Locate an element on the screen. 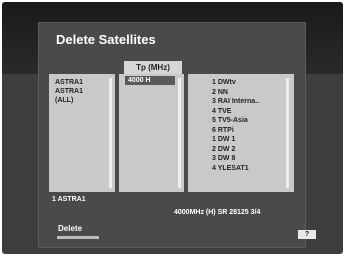 The height and width of the screenshot is (256, 345). status-transponder-info: 4000MHz (H) SR 28125 3/4 is located at coordinates (217, 212).